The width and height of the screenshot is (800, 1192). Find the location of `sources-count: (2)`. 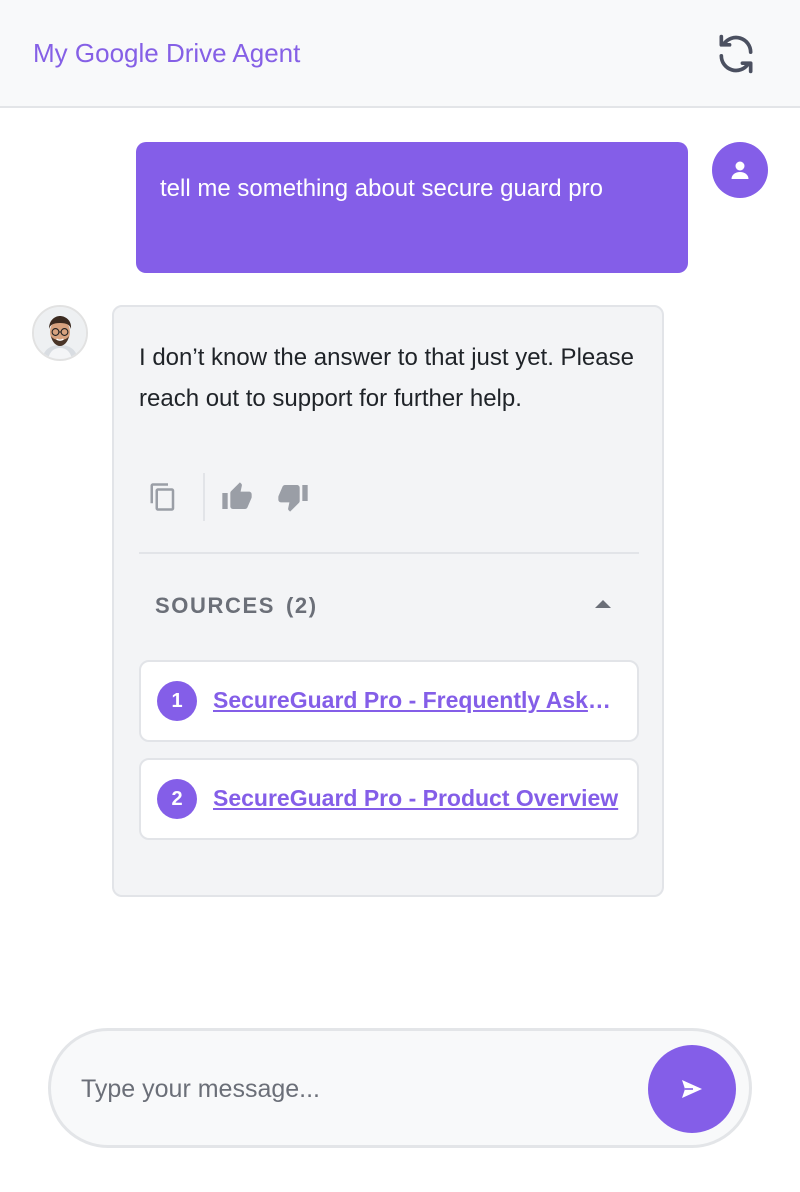

sources-count: (2) is located at coordinates (302, 605).